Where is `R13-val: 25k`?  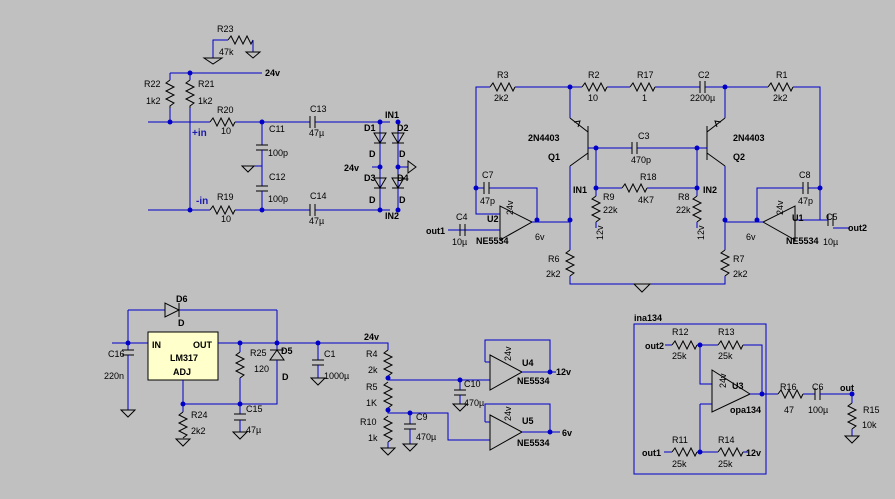 R13-val: 25k is located at coordinates (725, 356).